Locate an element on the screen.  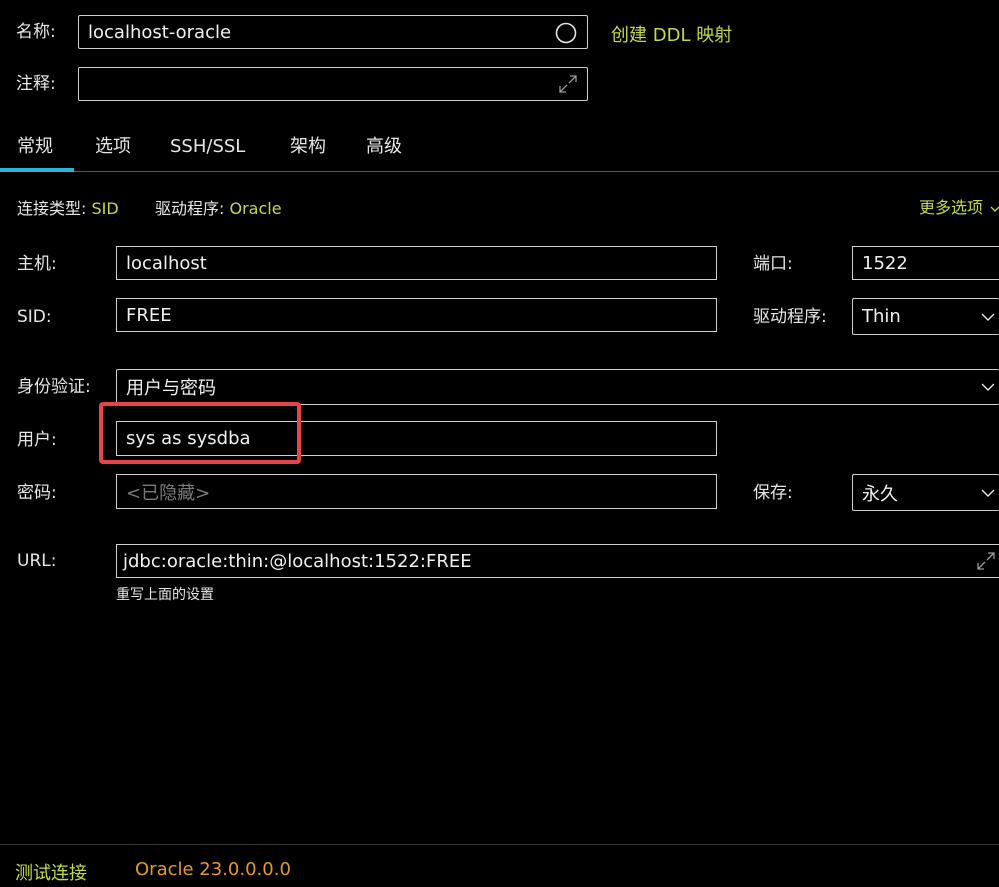
driver-info-label: 驱动程序: is located at coordinates (190, 208).